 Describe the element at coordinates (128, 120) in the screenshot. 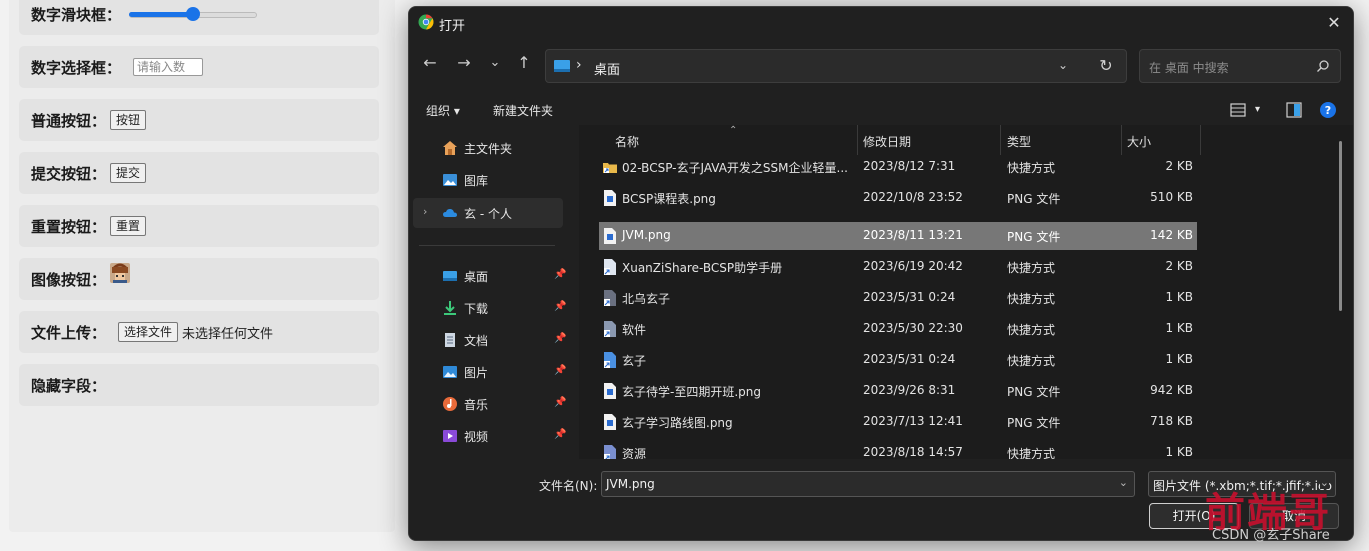

I see `normal-button: 按钮` at that location.